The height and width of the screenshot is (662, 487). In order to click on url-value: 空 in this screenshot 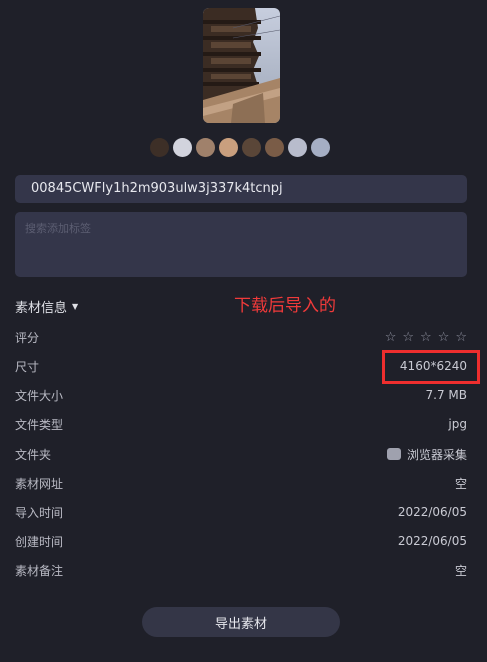, I will do `click(461, 483)`.